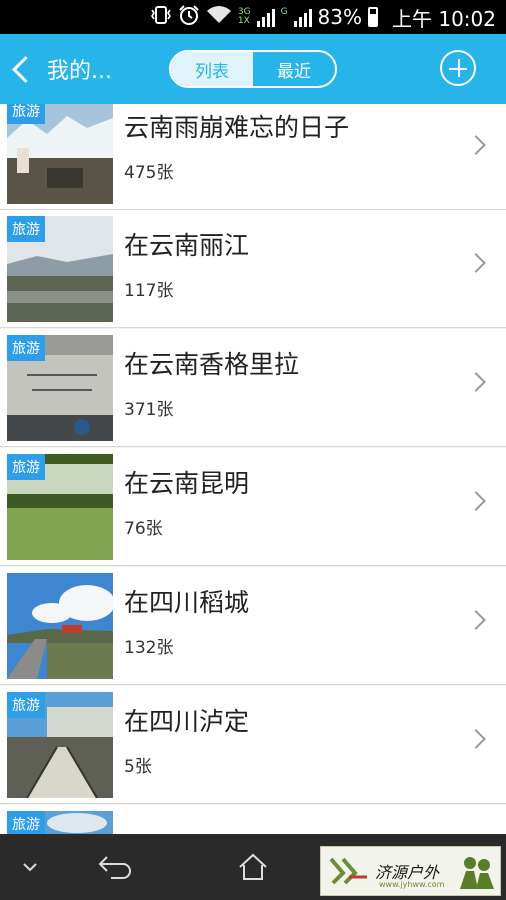 The width and height of the screenshot is (506, 900). What do you see at coordinates (444, 18) in the screenshot?
I see `clock: 上午 10:02` at bounding box center [444, 18].